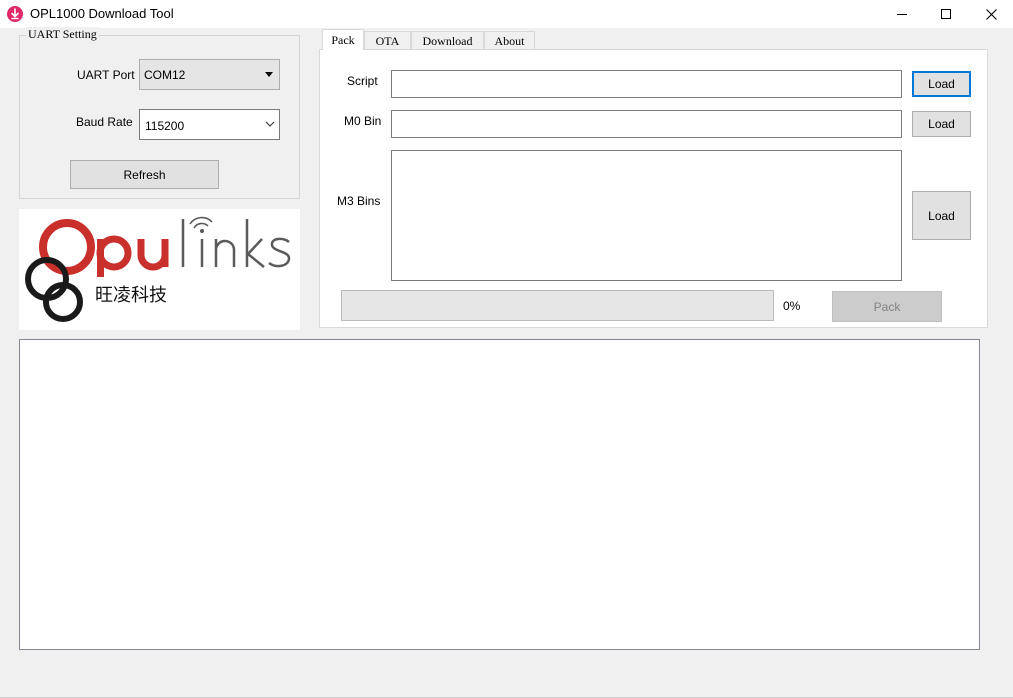 This screenshot has height=698, width=1013. I want to click on pack-progress-bar, so click(557, 305).